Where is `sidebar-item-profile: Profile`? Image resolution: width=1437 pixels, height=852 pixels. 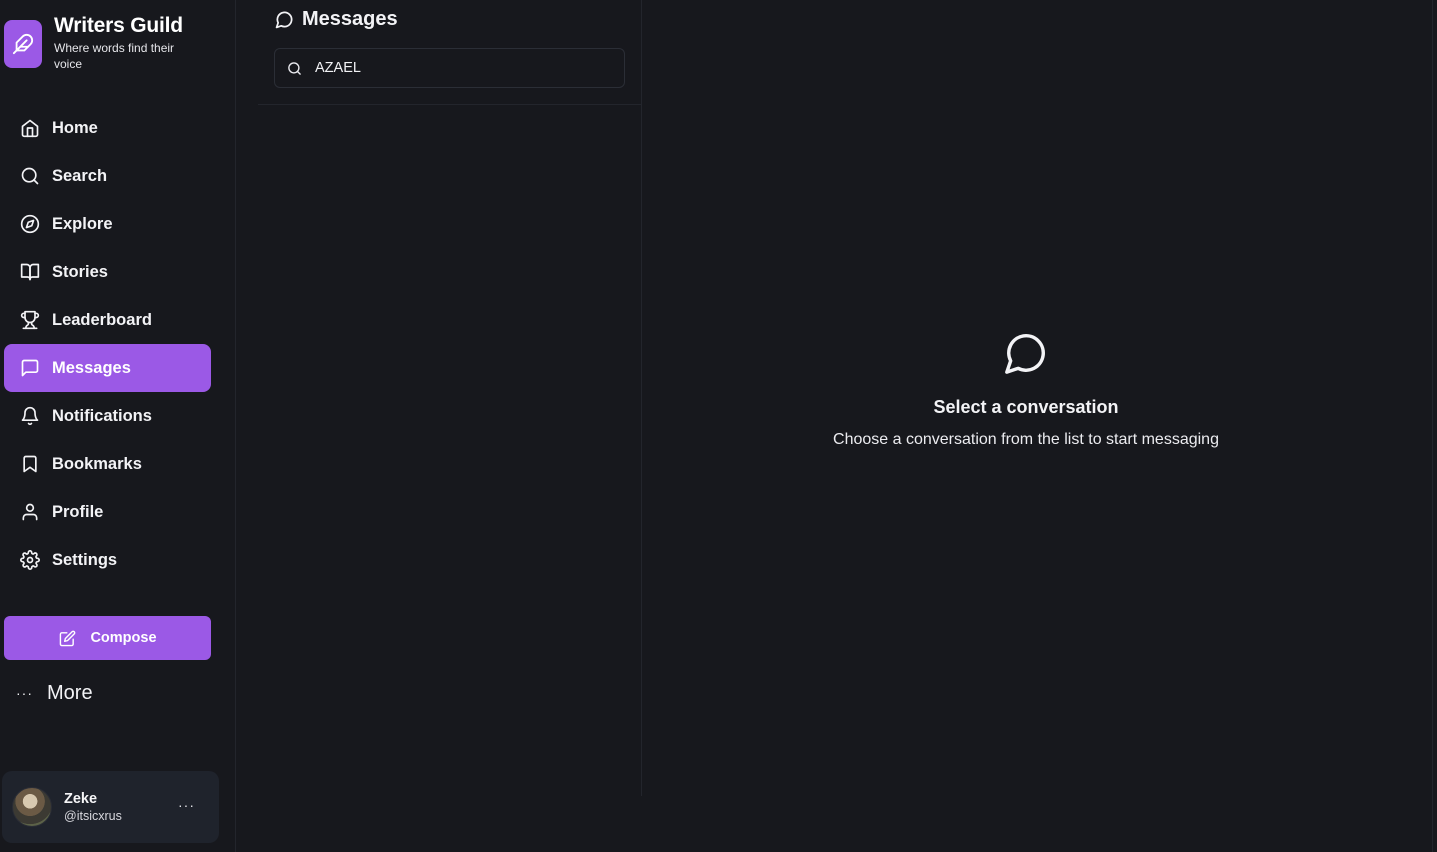 sidebar-item-profile: Profile is located at coordinates (107, 512).